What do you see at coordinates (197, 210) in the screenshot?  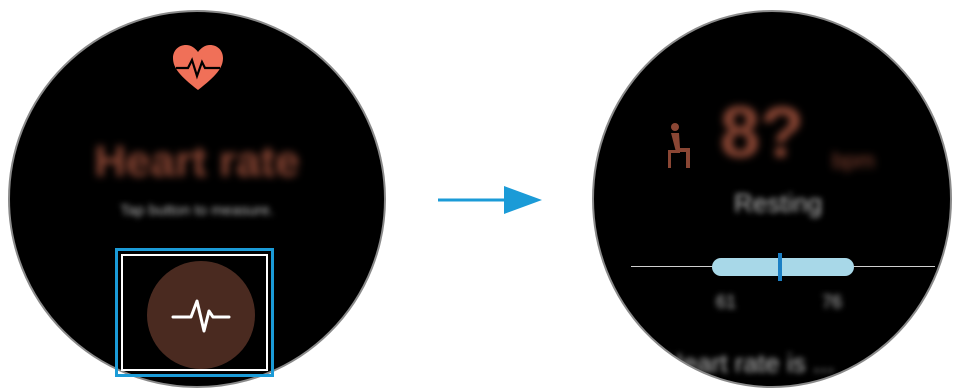 I see `measure-hint-text: Tap button to measure.` at bounding box center [197, 210].